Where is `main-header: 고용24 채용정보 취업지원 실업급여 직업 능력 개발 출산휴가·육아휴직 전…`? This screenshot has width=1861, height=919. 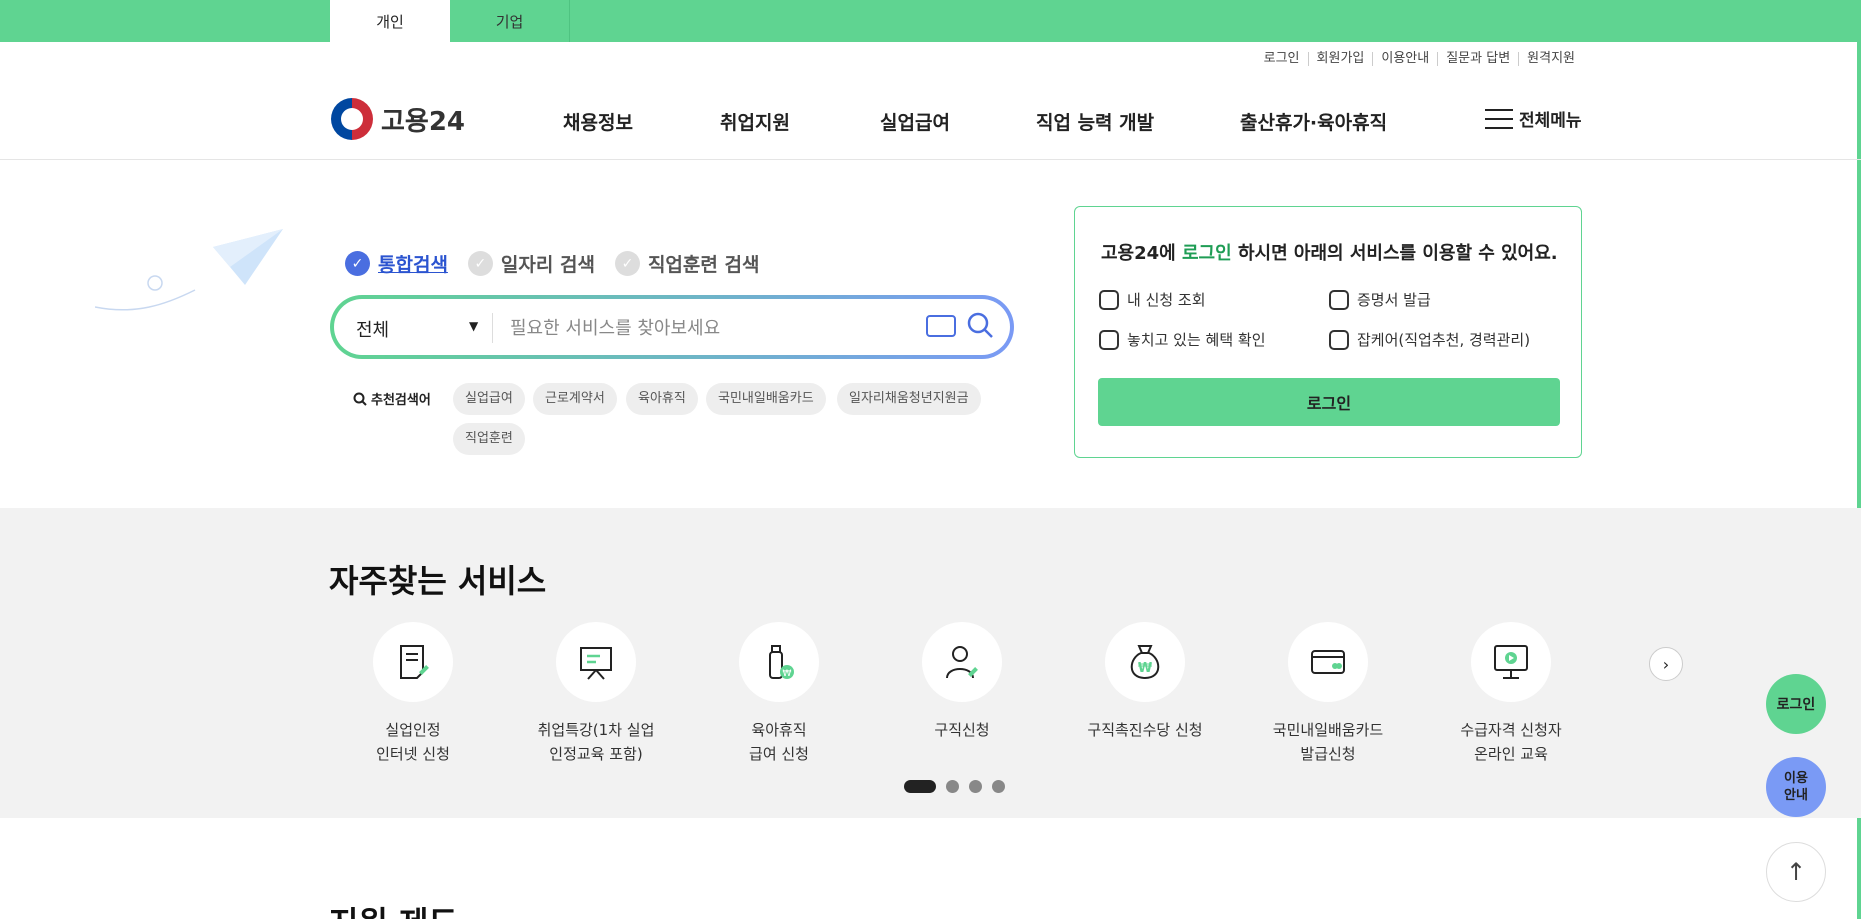
main-header: 고용24 채용정보 취업지원 실업급여 직업 능력 개발 출산휴가·육아휴직 전… is located at coordinates (930, 125).